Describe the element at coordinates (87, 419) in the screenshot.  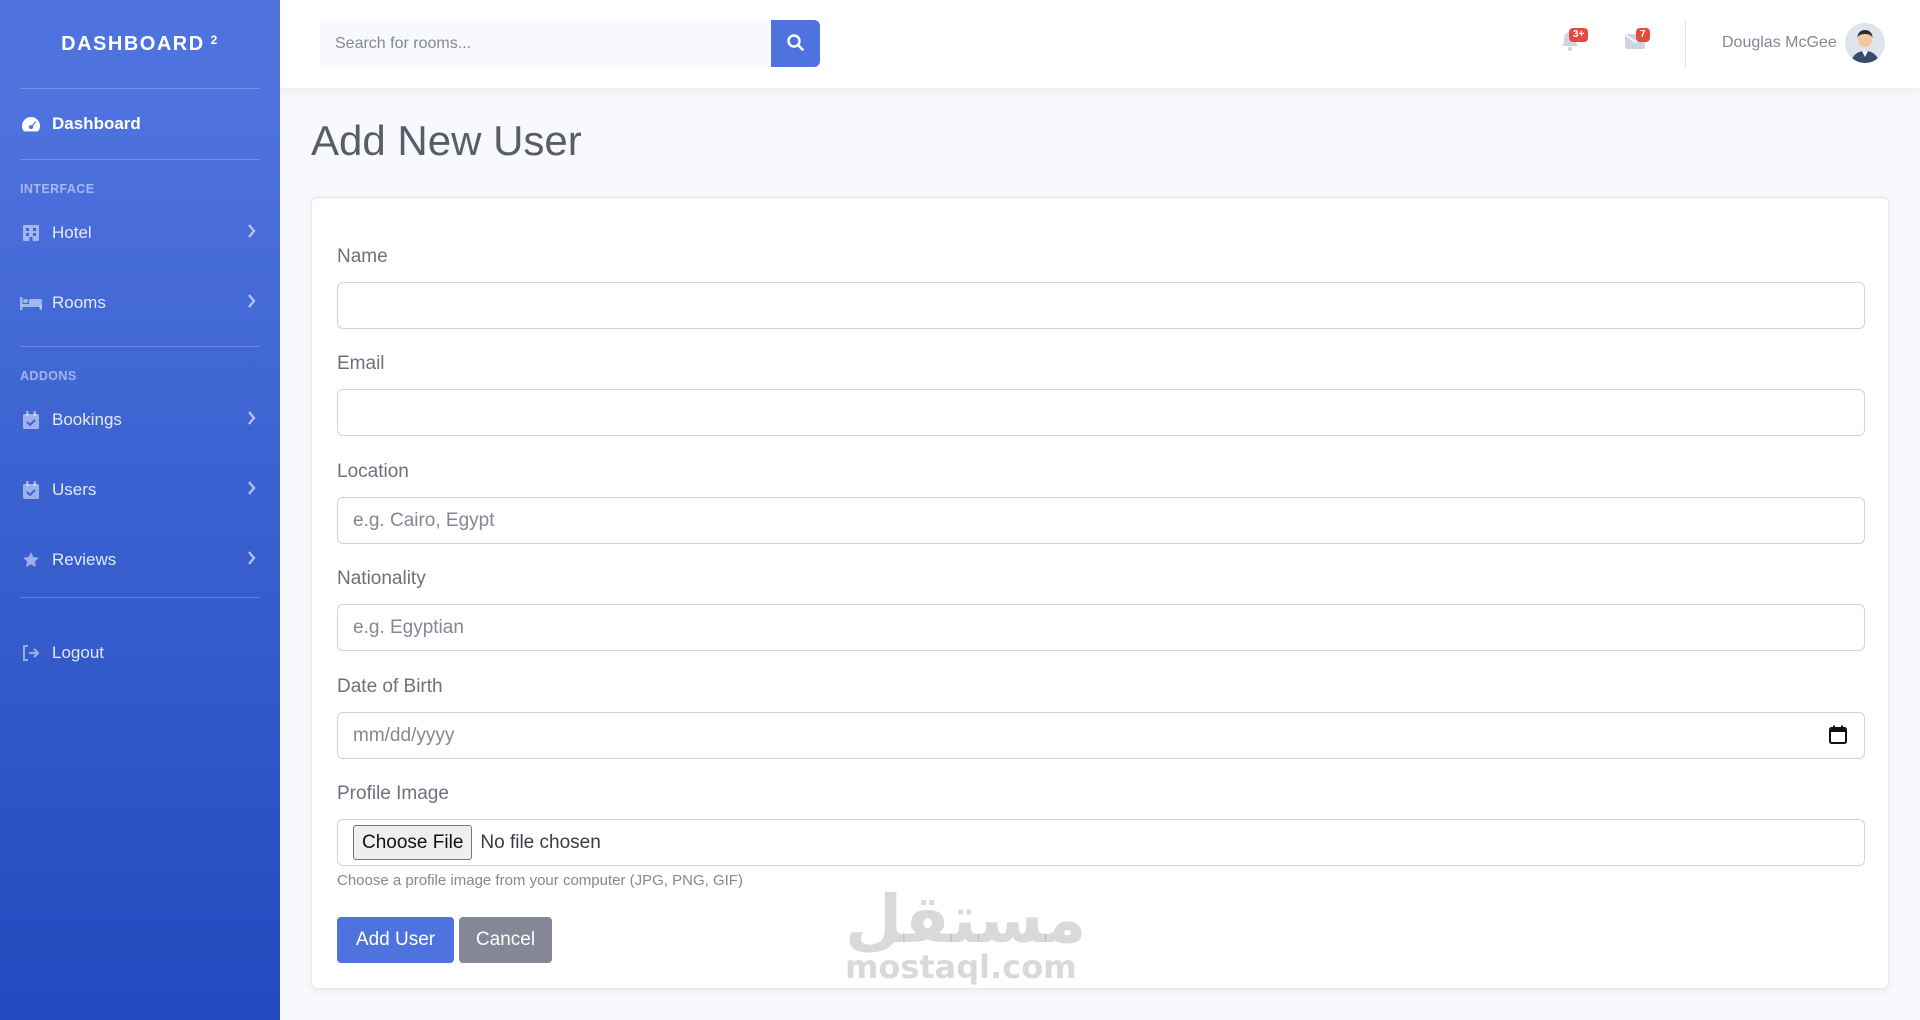
I see `sidebar-item-label: Bookings` at that location.